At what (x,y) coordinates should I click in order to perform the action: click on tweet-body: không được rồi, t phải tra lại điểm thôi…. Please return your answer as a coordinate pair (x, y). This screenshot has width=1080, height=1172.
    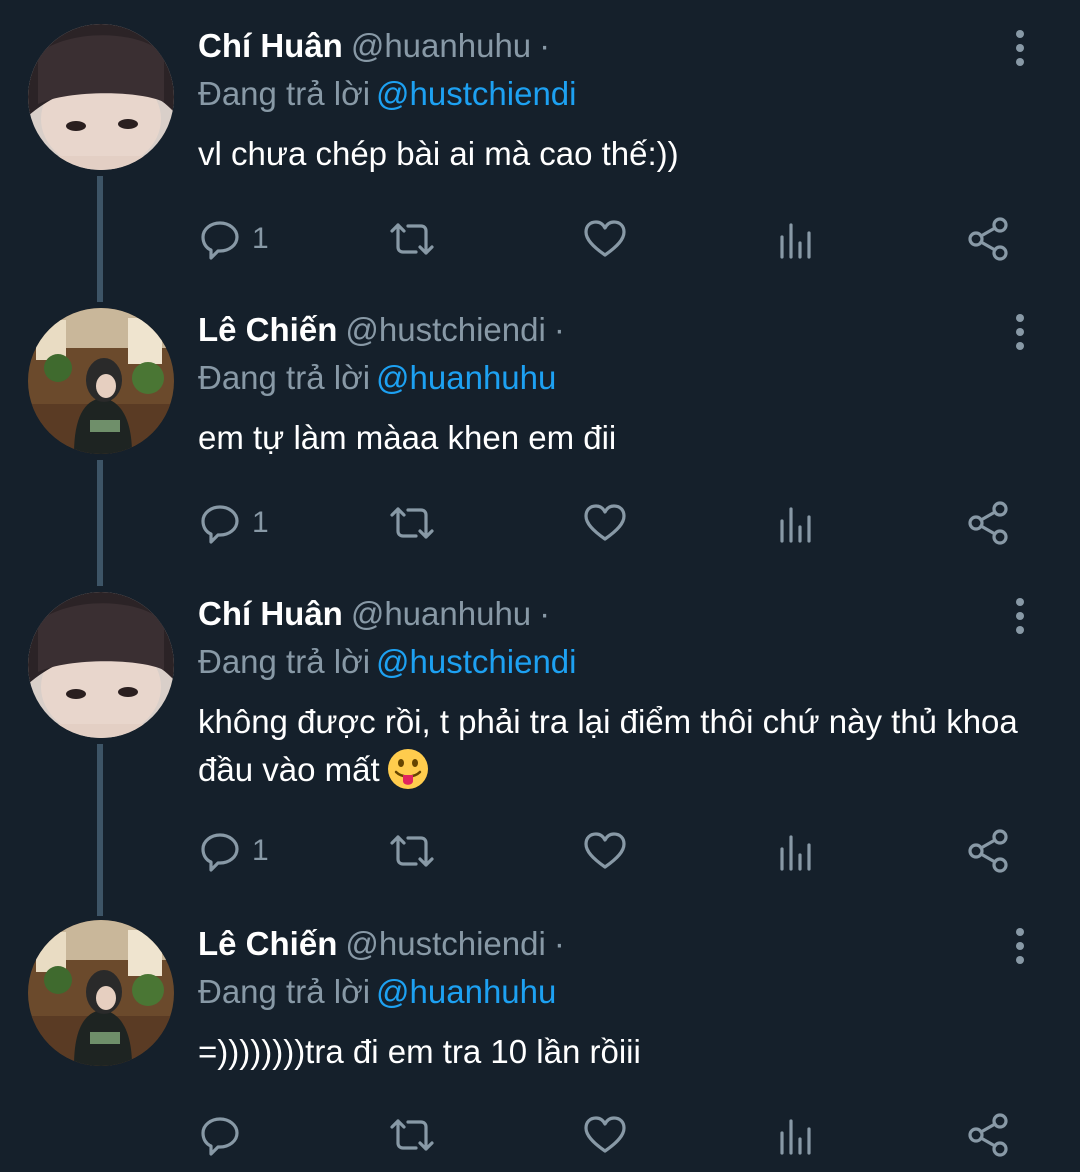
    Looking at the image, I should click on (623, 746).